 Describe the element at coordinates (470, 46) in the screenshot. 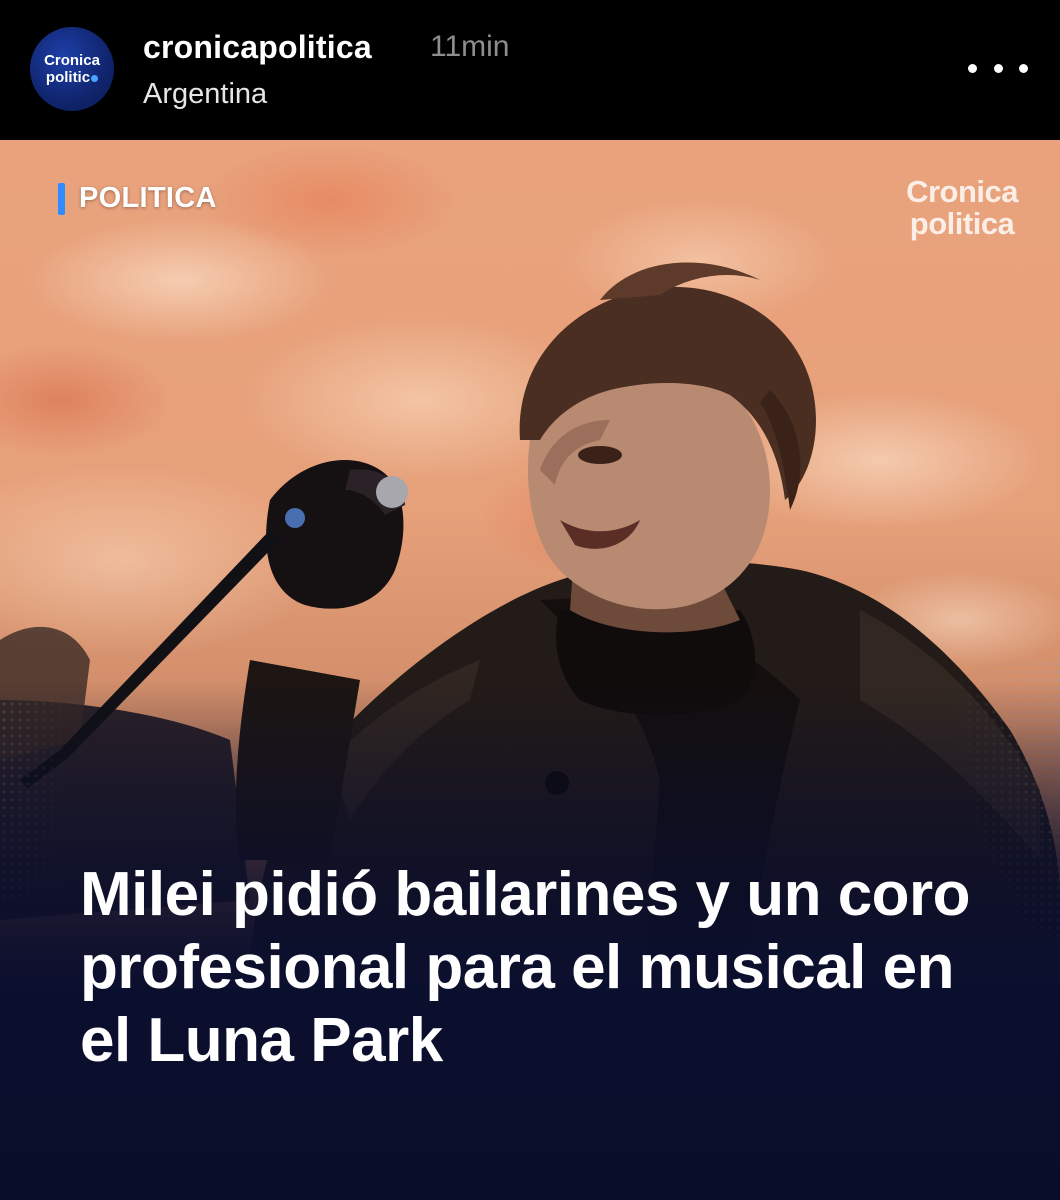

I see `post-timestamp: 11min` at that location.